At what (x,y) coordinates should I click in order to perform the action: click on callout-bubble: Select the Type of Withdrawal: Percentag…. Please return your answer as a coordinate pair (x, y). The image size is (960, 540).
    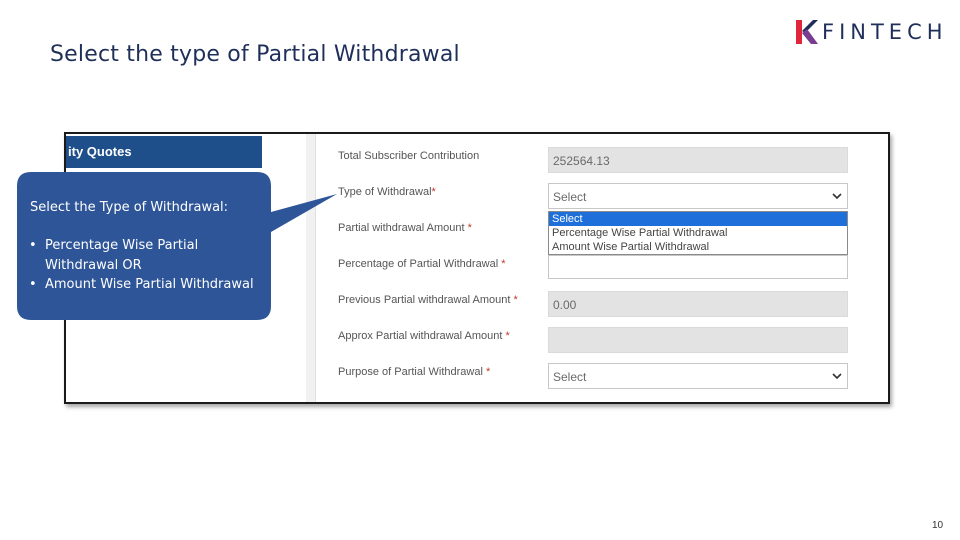
    Looking at the image, I should click on (177, 246).